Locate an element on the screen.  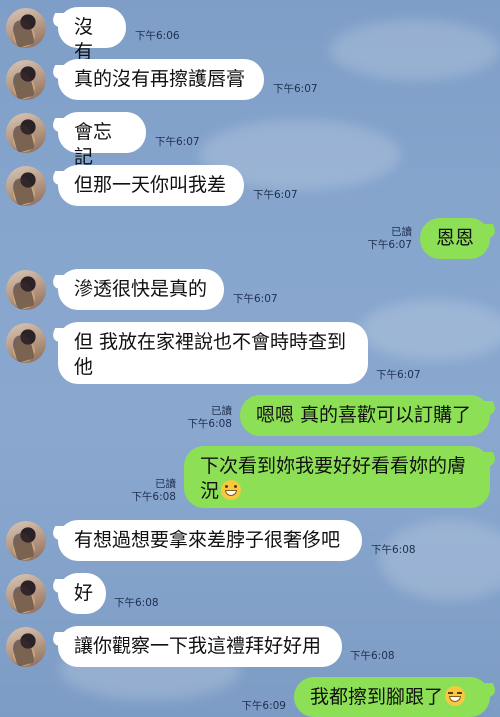
message-time: 下午6:09 is located at coordinates (263, 706).